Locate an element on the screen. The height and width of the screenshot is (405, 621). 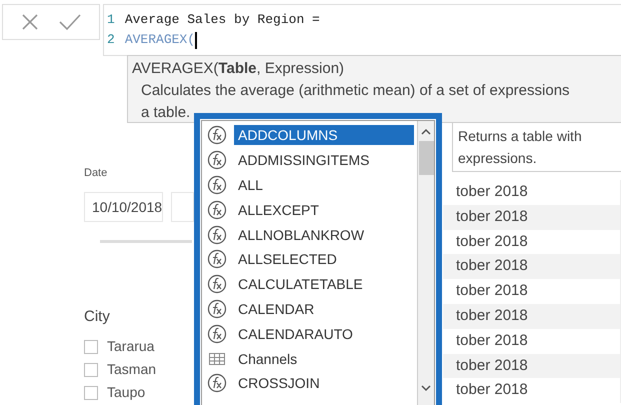
line-number: 2 is located at coordinates (111, 40).